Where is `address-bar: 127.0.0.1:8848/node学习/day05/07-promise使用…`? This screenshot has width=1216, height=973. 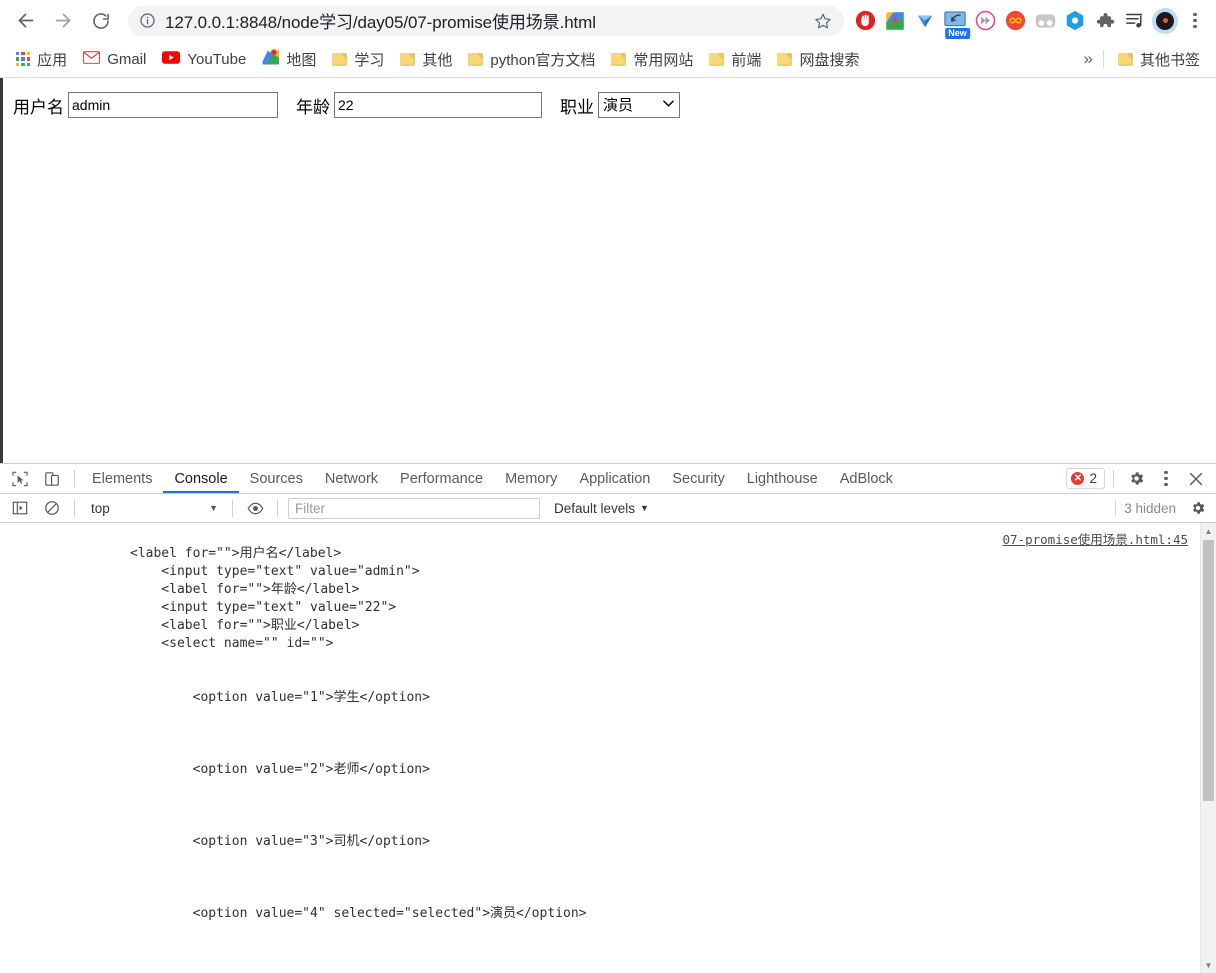 address-bar: 127.0.0.1:8848/node学习/day05/07-promise使用… is located at coordinates (486, 20).